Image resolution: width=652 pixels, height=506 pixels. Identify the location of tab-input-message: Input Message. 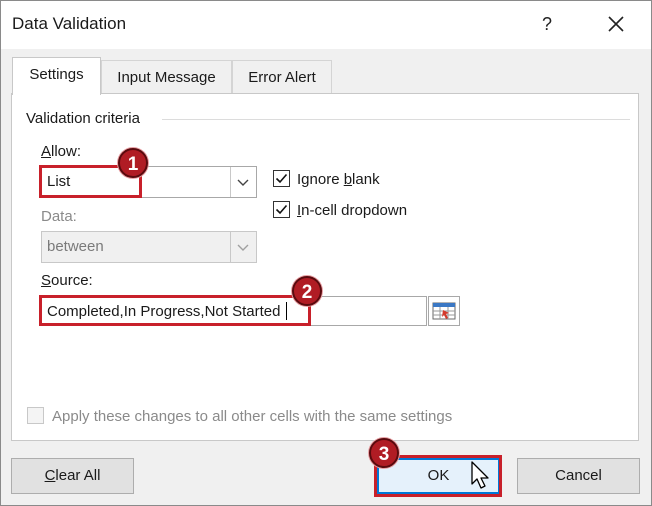
(166, 76).